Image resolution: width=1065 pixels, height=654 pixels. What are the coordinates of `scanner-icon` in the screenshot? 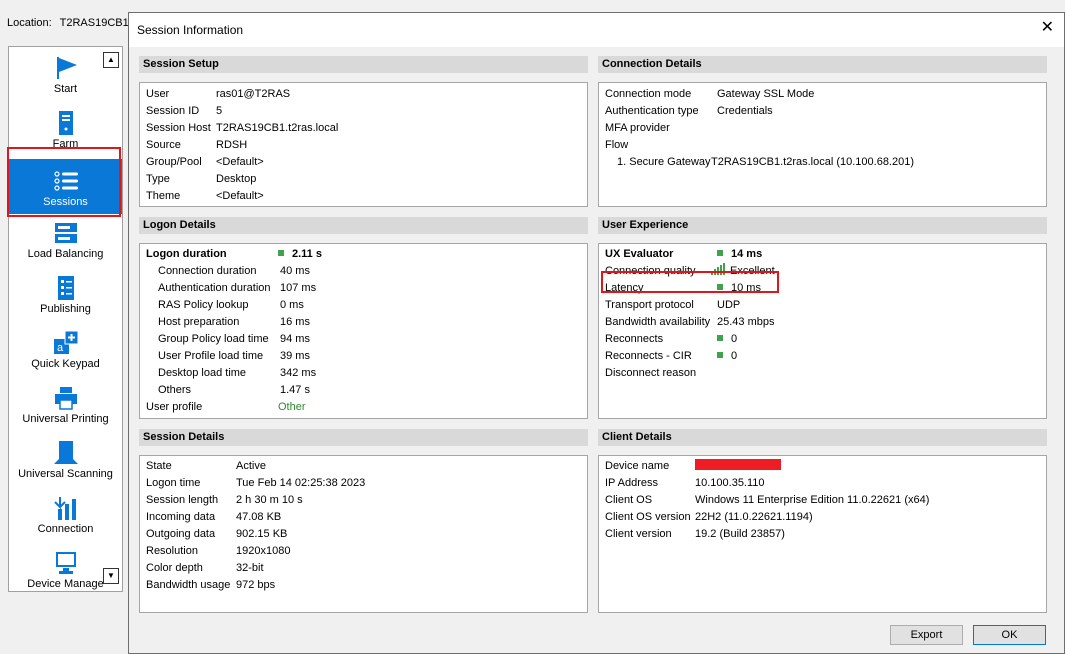 It's located at (65, 452).